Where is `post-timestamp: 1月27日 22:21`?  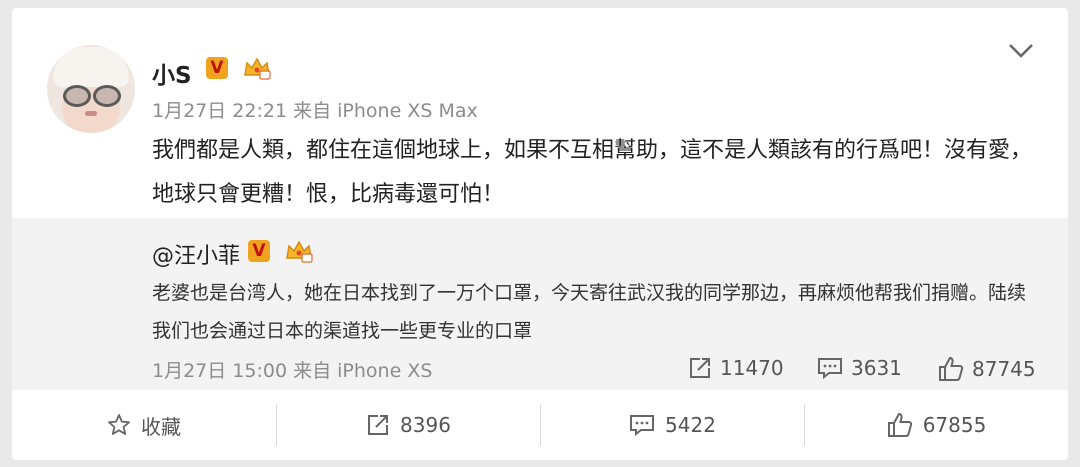 post-timestamp: 1月27日 22:21 is located at coordinates (220, 111).